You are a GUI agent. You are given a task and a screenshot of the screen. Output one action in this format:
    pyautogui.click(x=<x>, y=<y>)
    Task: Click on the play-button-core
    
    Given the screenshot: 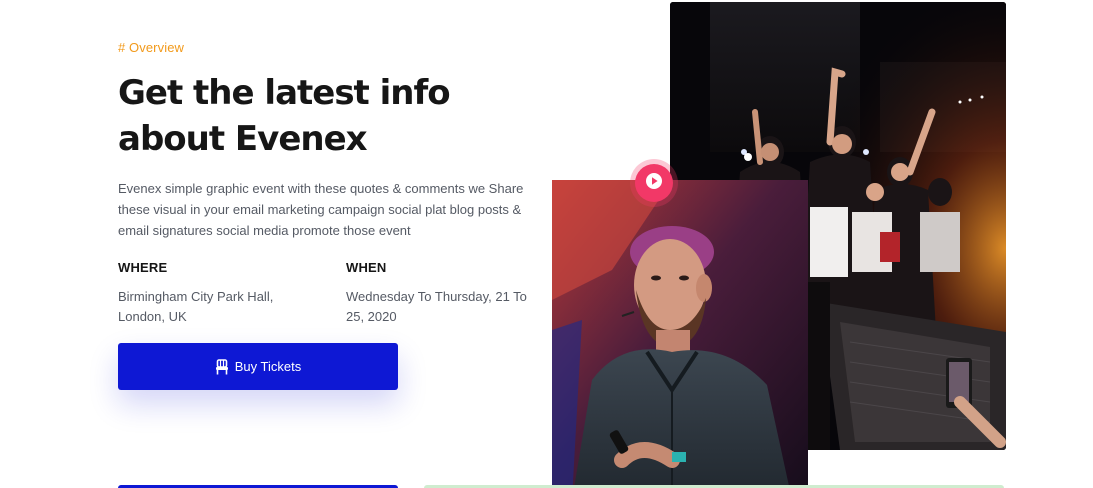 What is the action you would take?
    pyautogui.click(x=654, y=183)
    